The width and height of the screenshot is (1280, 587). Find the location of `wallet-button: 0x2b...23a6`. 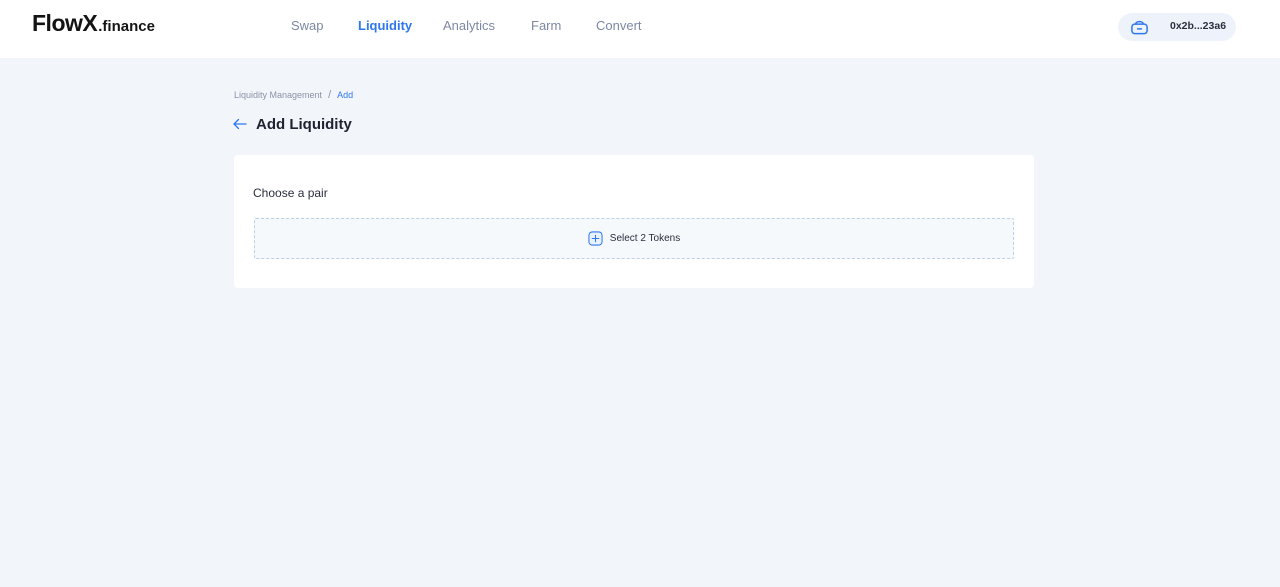

wallet-button: 0x2b...23a6 is located at coordinates (1177, 27).